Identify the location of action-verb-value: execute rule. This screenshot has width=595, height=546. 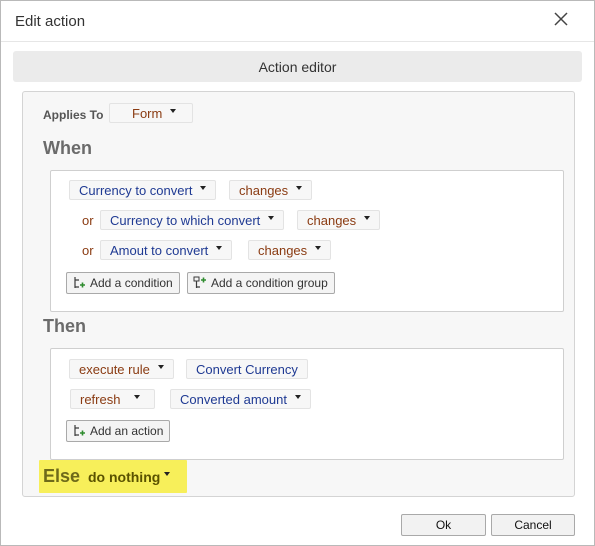
(114, 369).